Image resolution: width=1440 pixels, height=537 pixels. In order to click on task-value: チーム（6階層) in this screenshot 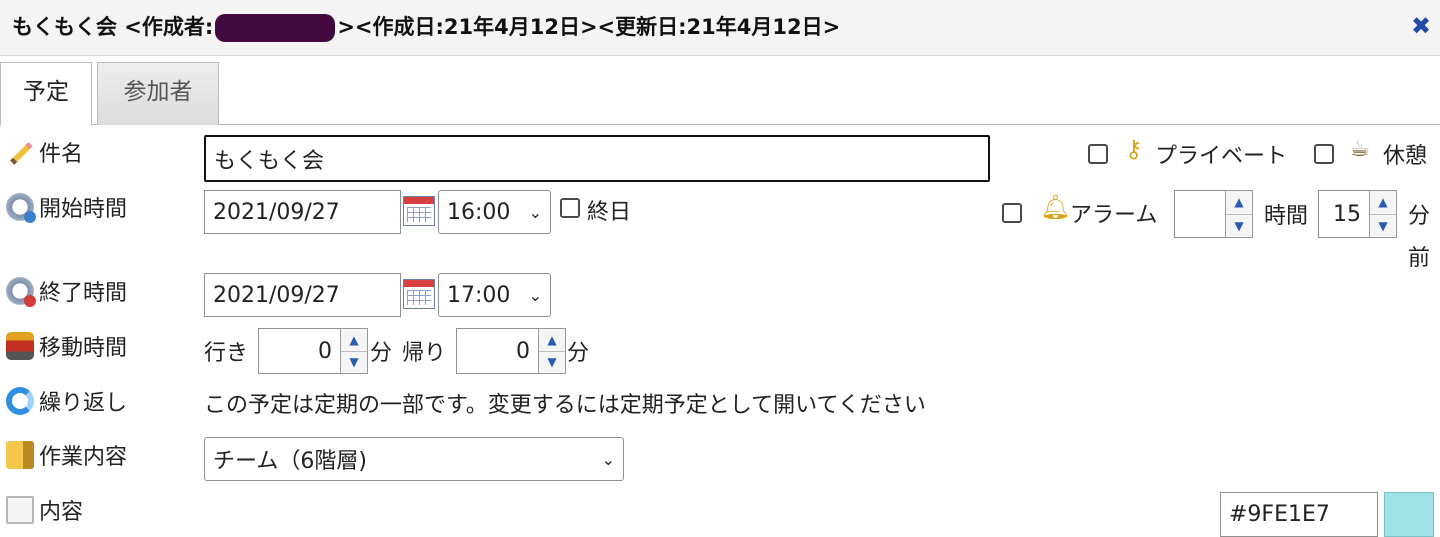, I will do `click(290, 461)`.